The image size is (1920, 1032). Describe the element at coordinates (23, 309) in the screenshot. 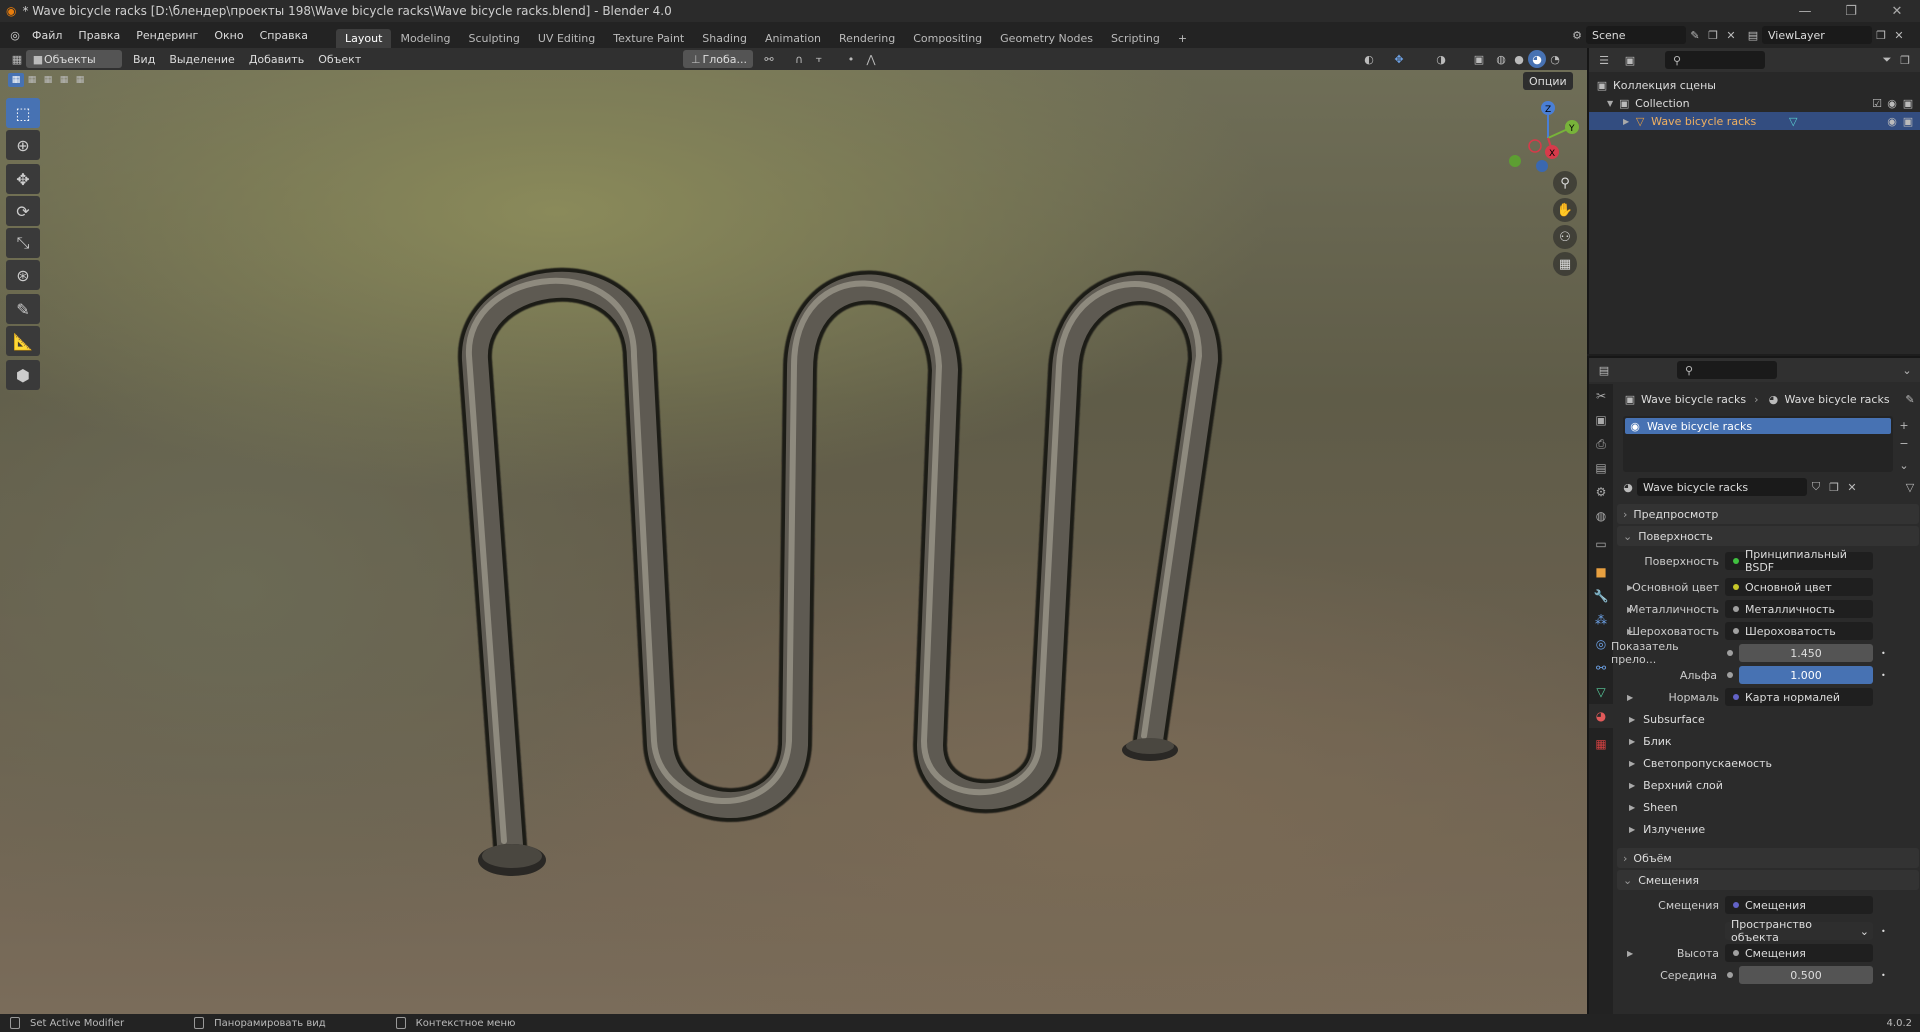

I see `annotate-tool-icon: ✎` at that location.